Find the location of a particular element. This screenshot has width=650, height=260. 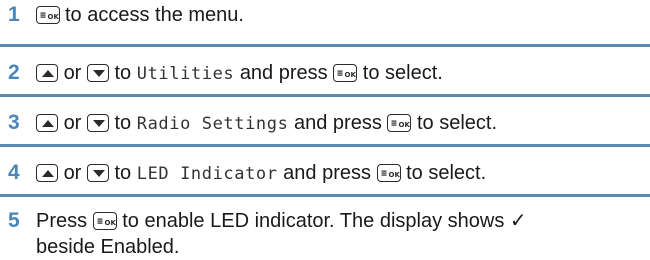

press-text: Press is located at coordinates (62, 221).